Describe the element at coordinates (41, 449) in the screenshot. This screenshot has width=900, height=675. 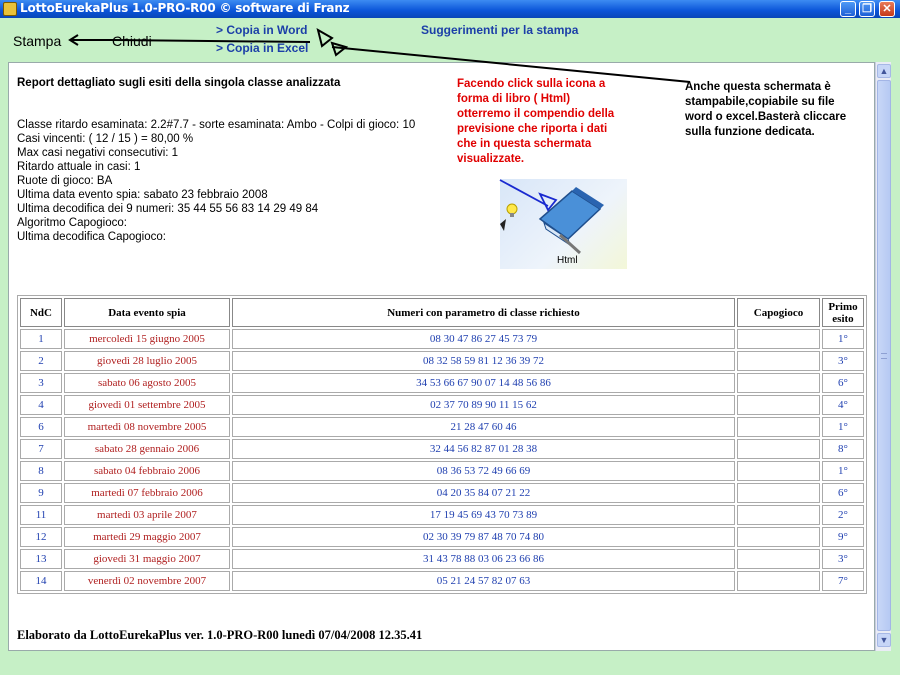
I see `cell-ndc: 7` at that location.